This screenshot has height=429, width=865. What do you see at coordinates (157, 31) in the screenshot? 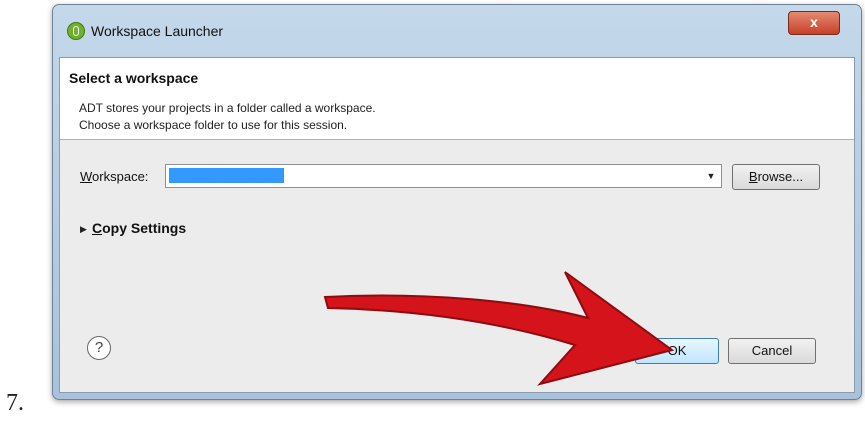
I see `window-title: Workspace Launcher` at bounding box center [157, 31].